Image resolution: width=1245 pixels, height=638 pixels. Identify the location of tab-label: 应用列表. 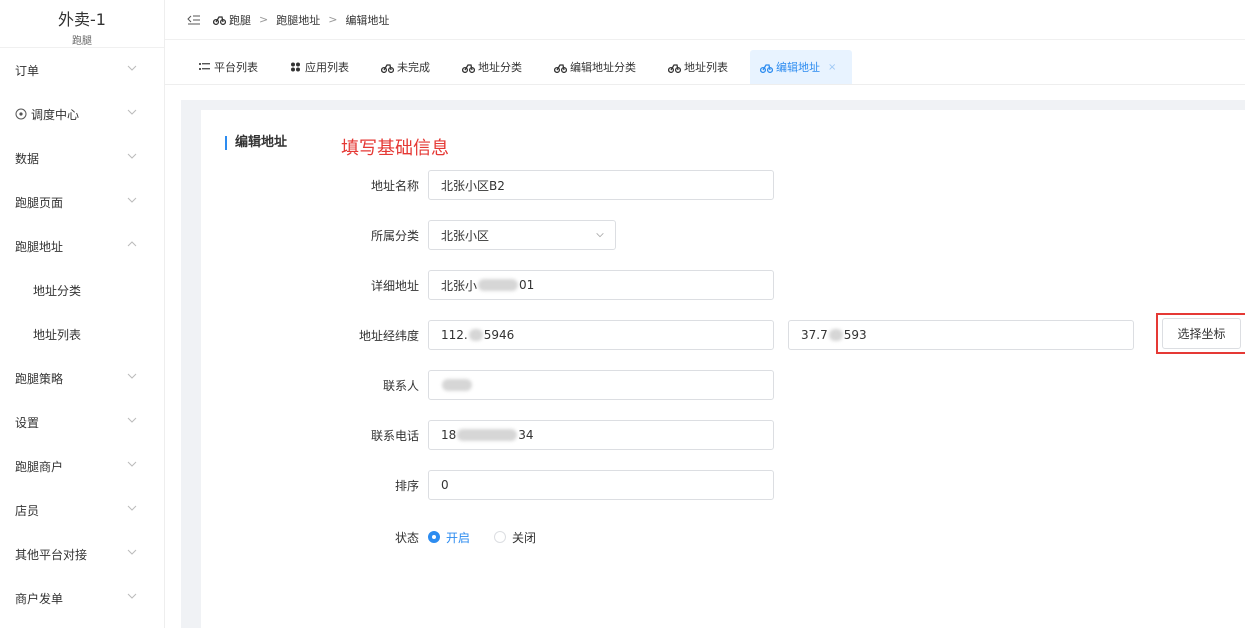
(327, 67).